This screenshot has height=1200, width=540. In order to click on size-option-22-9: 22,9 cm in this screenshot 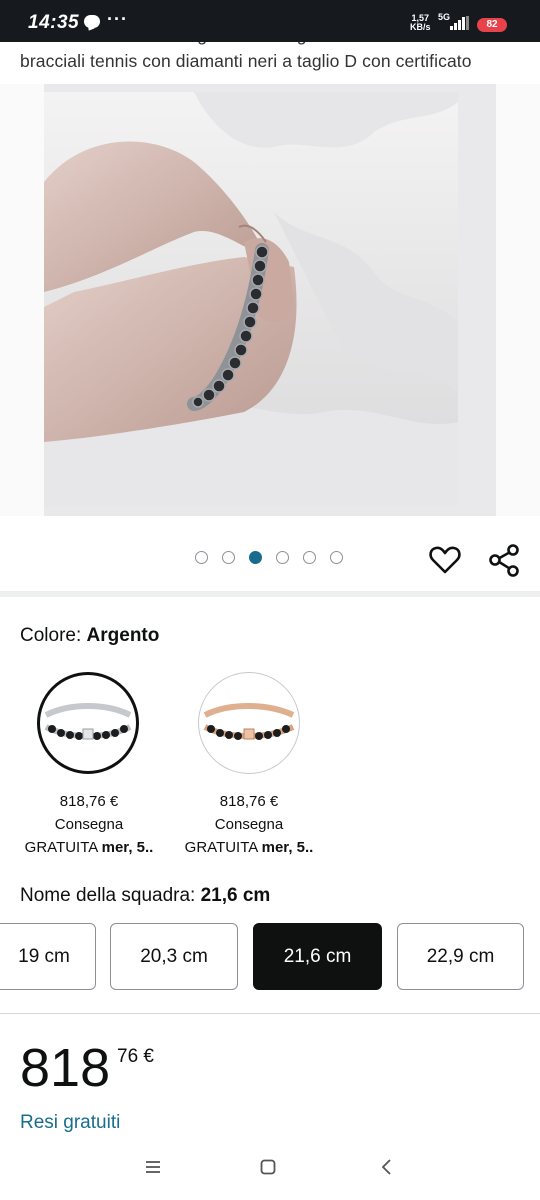, I will do `click(460, 956)`.